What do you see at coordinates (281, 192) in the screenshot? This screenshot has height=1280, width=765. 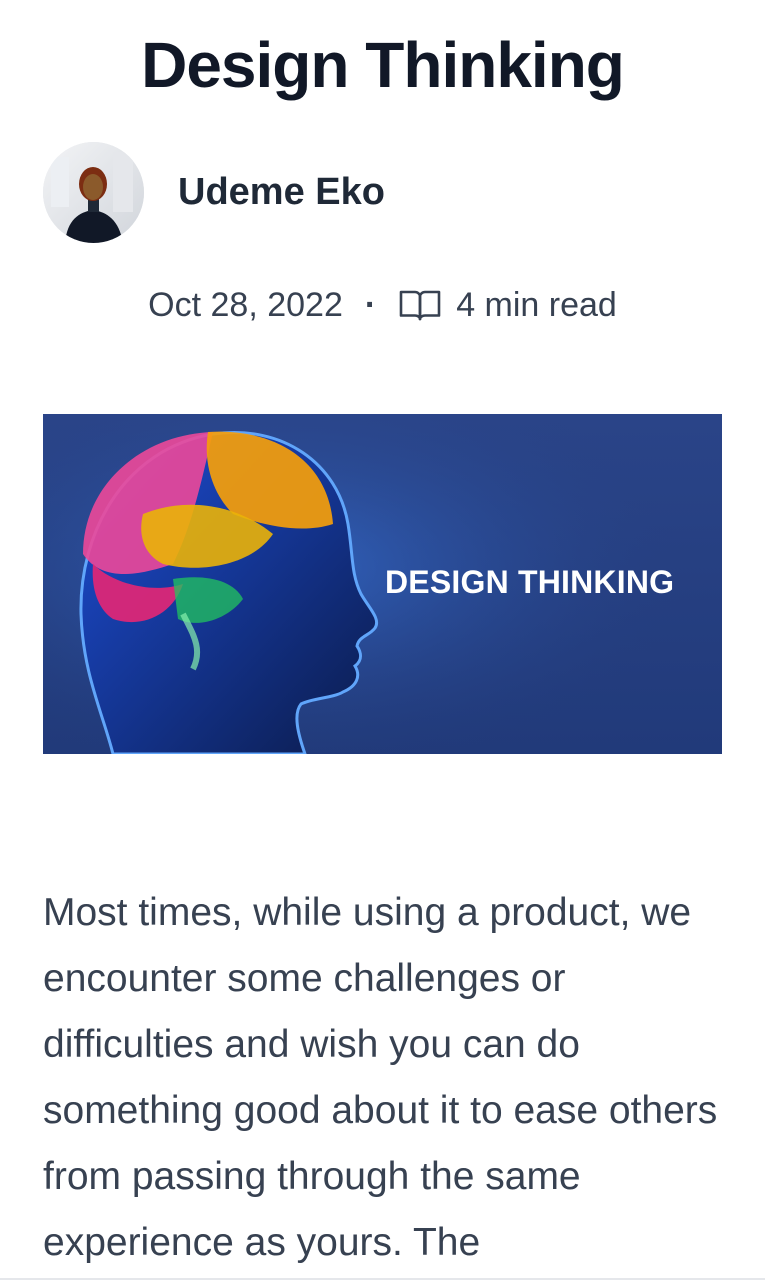 I see `author-name: Udeme Eko` at bounding box center [281, 192].